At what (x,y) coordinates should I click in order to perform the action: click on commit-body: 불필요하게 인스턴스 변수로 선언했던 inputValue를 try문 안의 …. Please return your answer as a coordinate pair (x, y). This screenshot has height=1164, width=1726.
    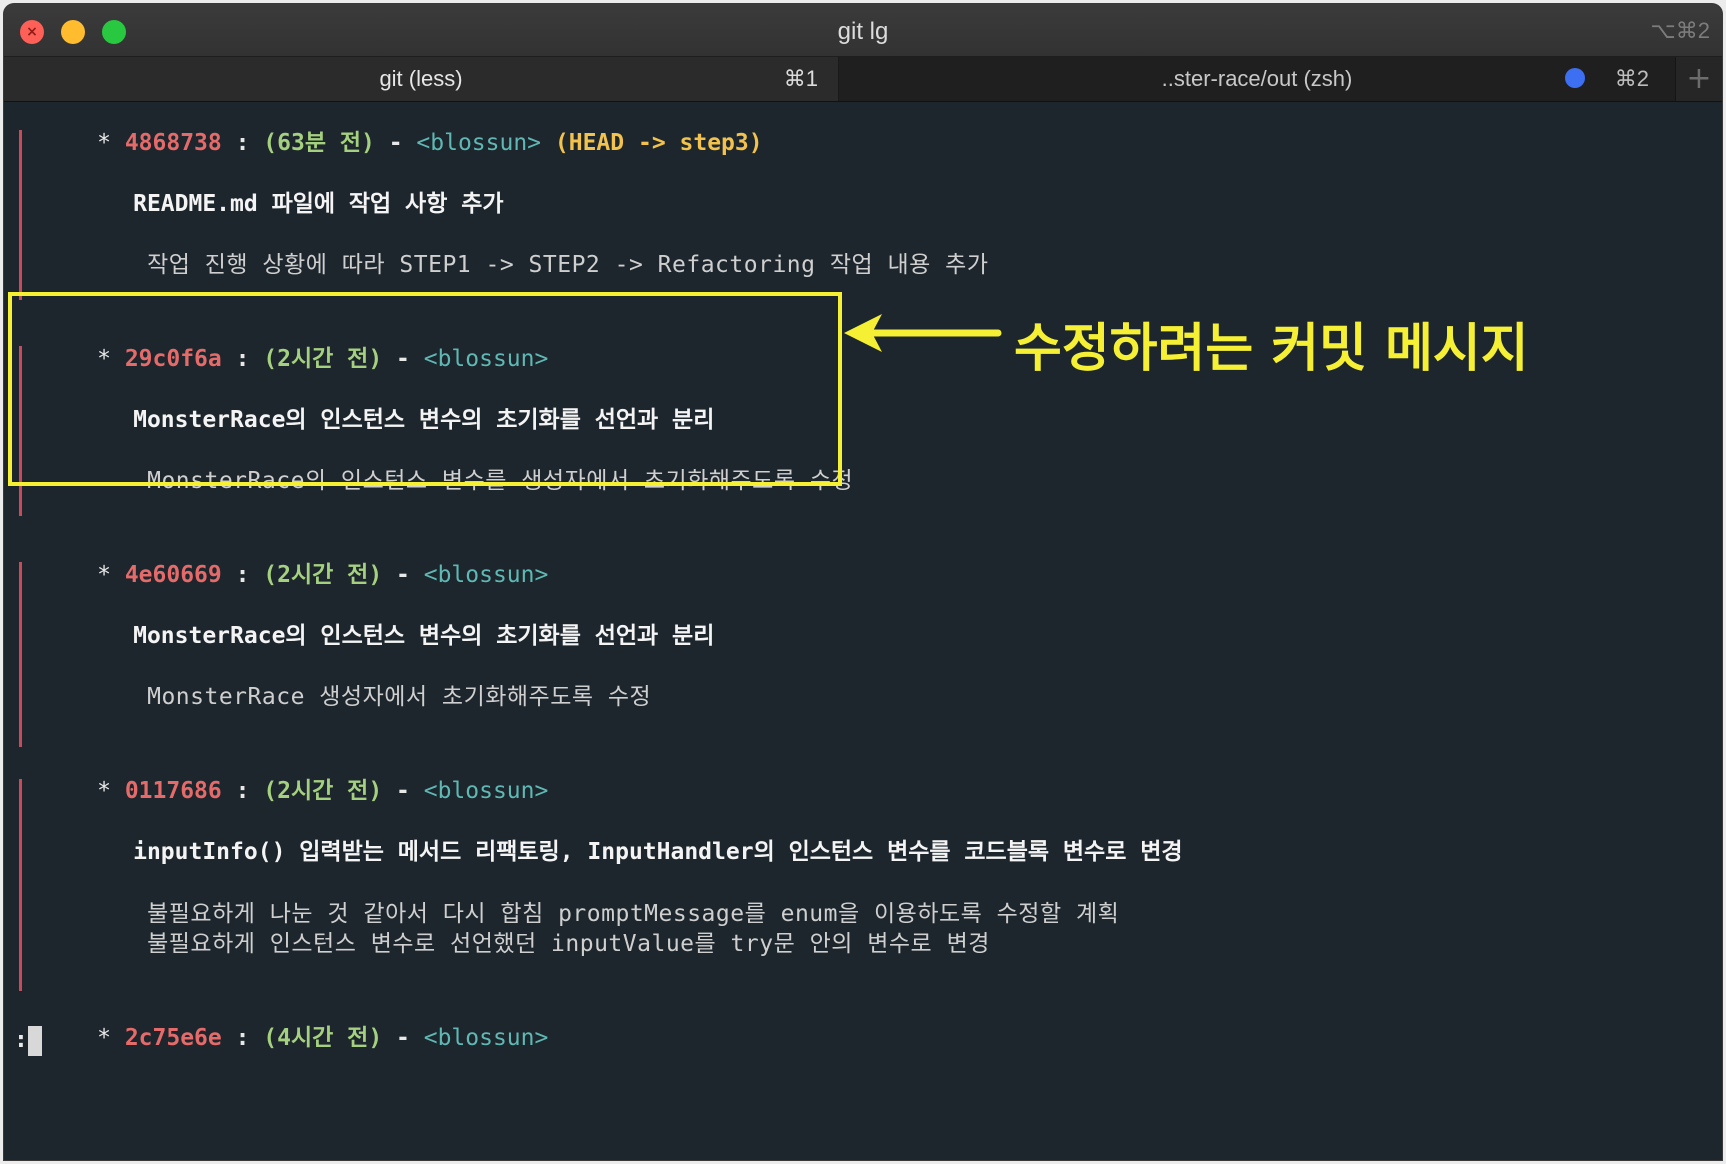
    Looking at the image, I should click on (527, 928).